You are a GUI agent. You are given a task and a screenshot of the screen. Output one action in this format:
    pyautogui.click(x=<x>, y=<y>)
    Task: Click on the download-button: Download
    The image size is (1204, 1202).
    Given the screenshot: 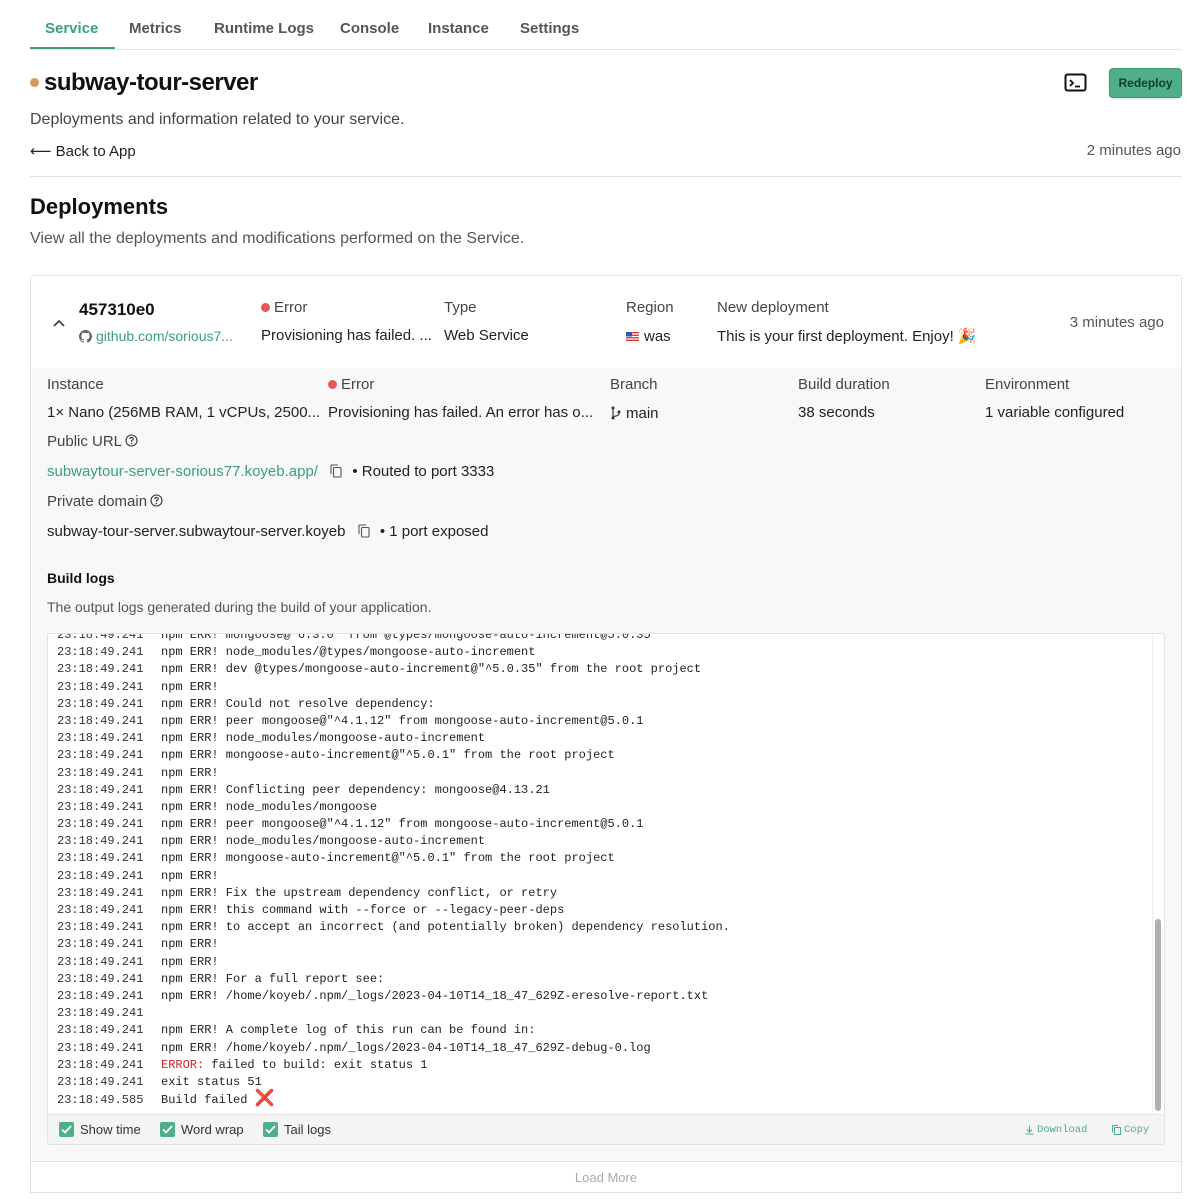 What is the action you would take?
    pyautogui.click(x=1056, y=1130)
    